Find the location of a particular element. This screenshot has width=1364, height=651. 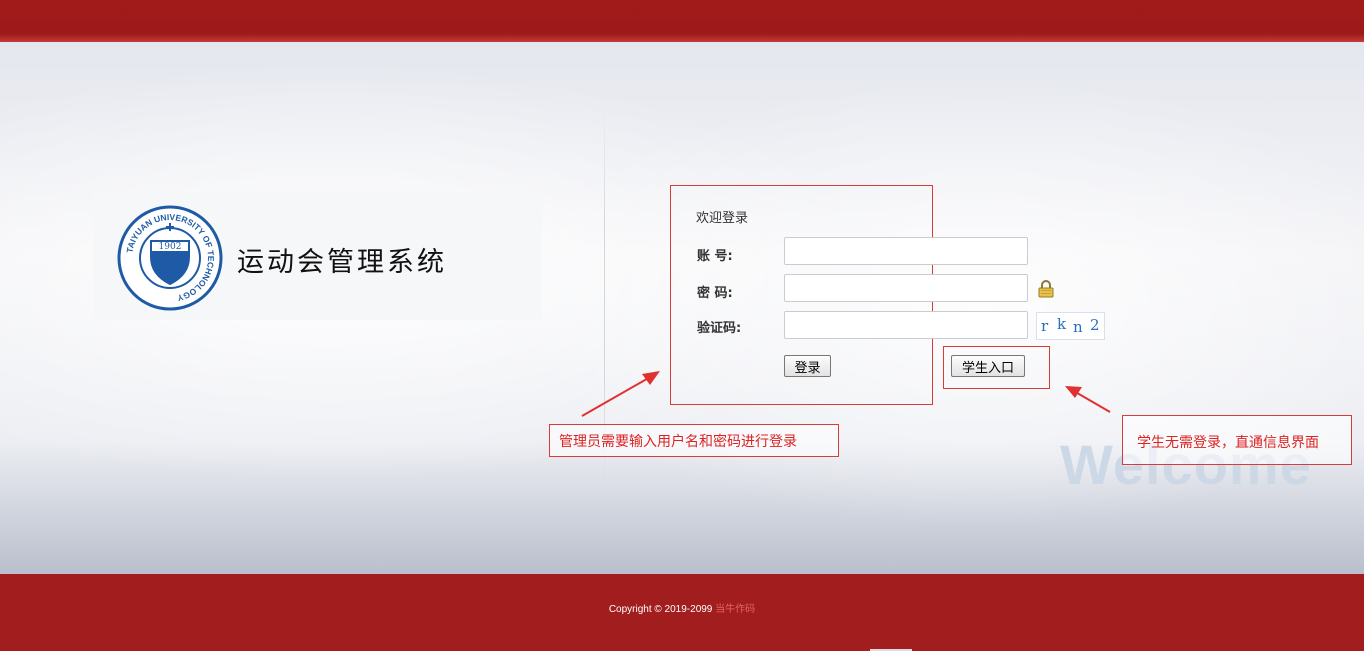

captcha-image: r k n 2 is located at coordinates (1070, 326).